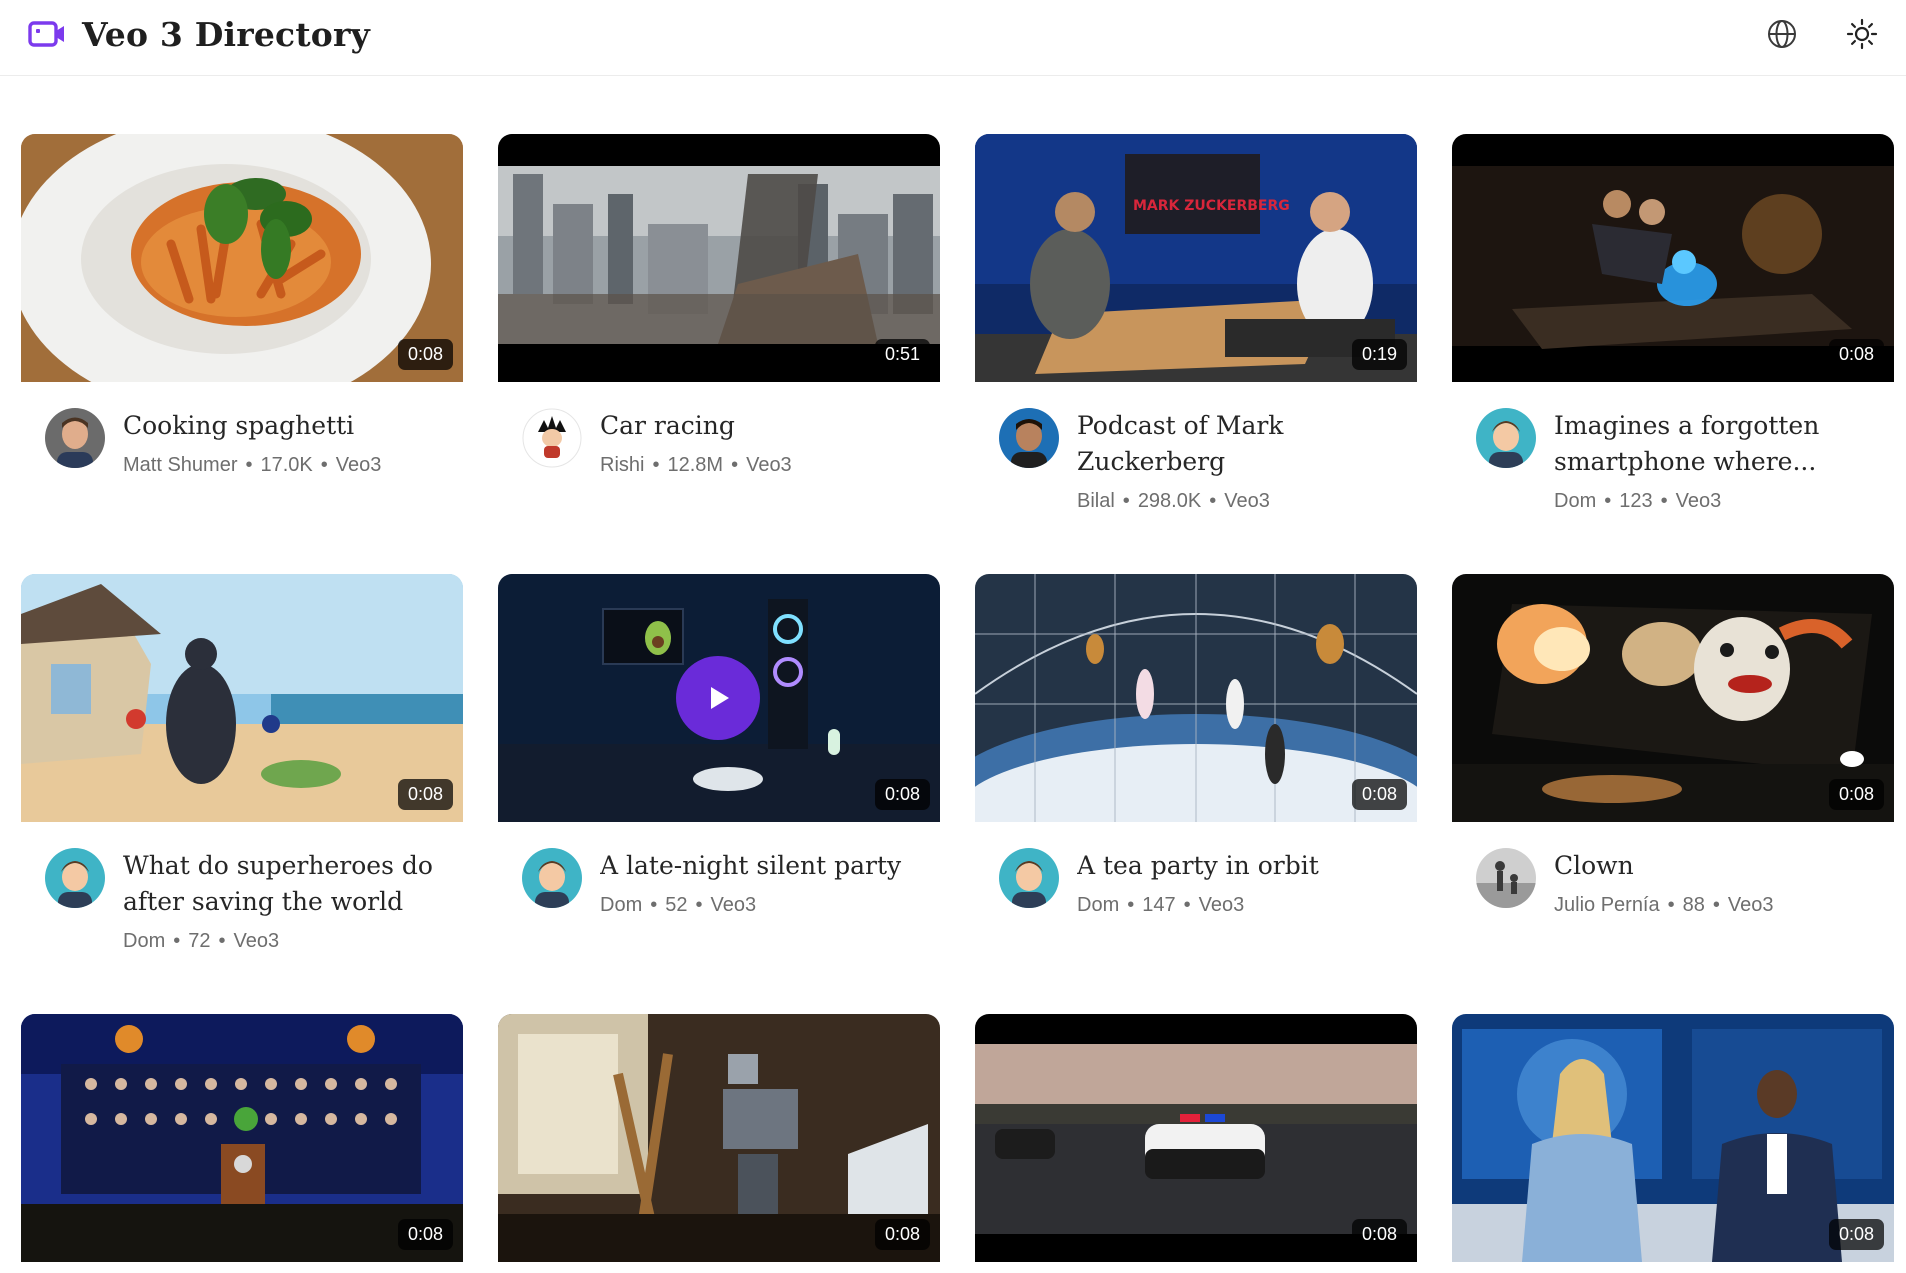 The image size is (1906, 1273). What do you see at coordinates (676, 905) in the screenshot?
I see `view-count: 52` at bounding box center [676, 905].